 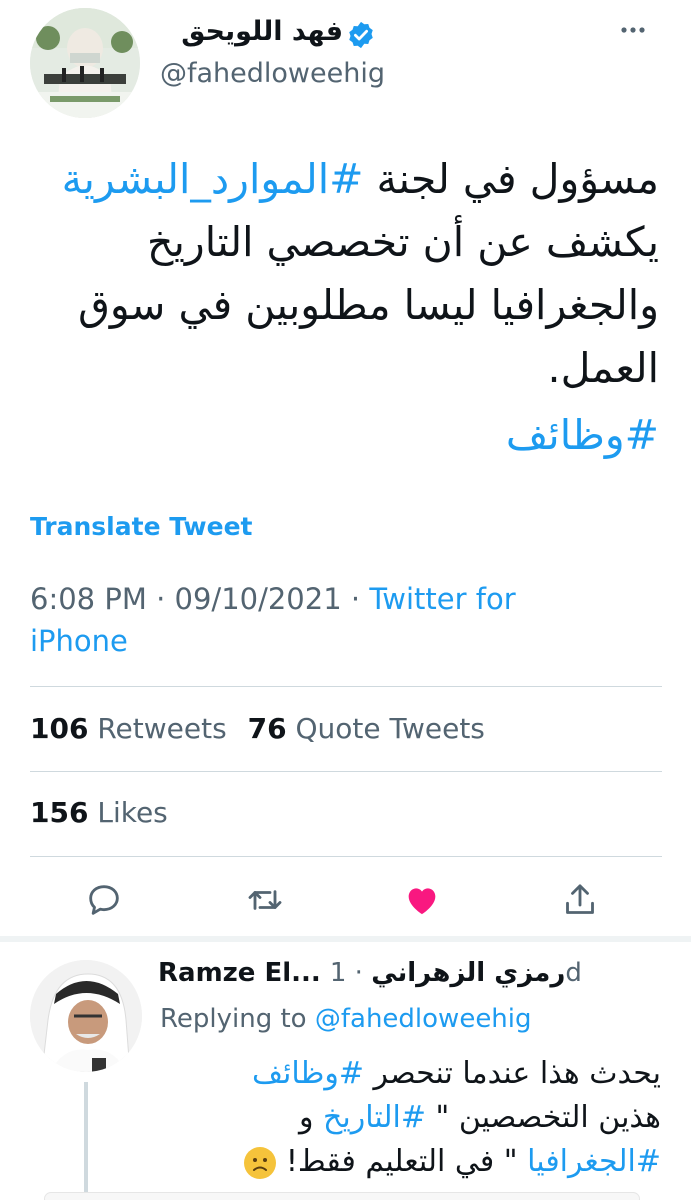 I want to click on thread-connector-line, so click(x=86, y=1141).